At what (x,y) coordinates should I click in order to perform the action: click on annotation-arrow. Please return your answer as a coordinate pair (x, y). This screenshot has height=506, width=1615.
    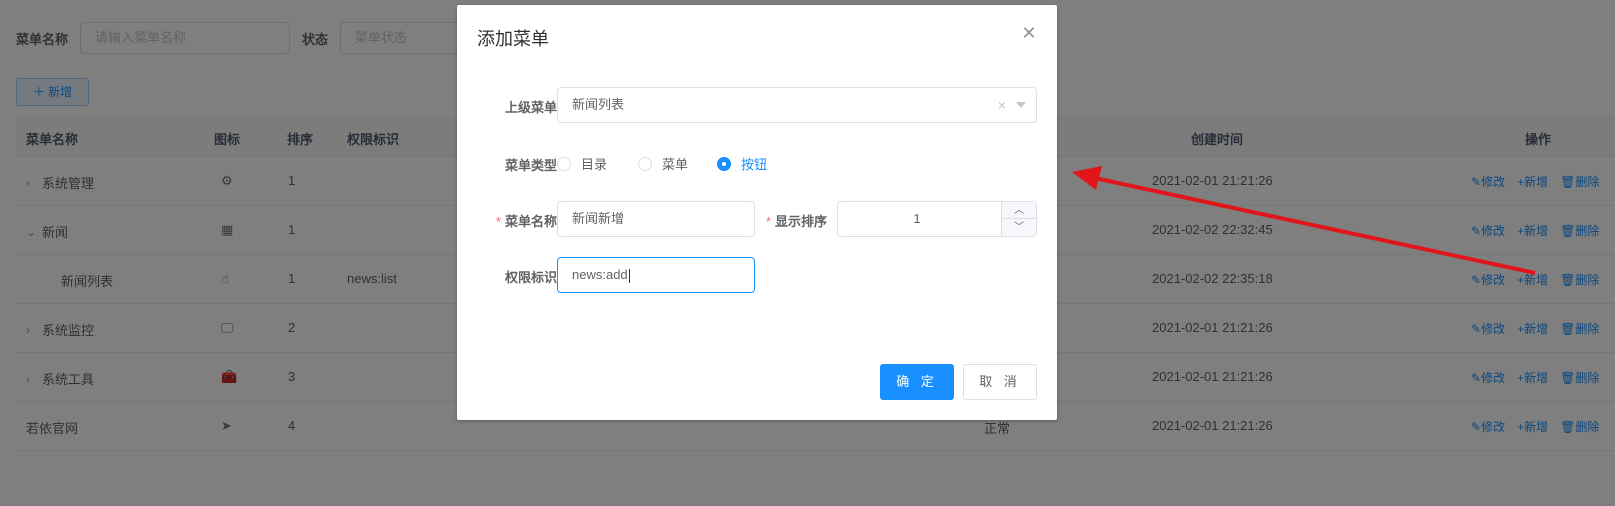
    Looking at the image, I should click on (1304, 220).